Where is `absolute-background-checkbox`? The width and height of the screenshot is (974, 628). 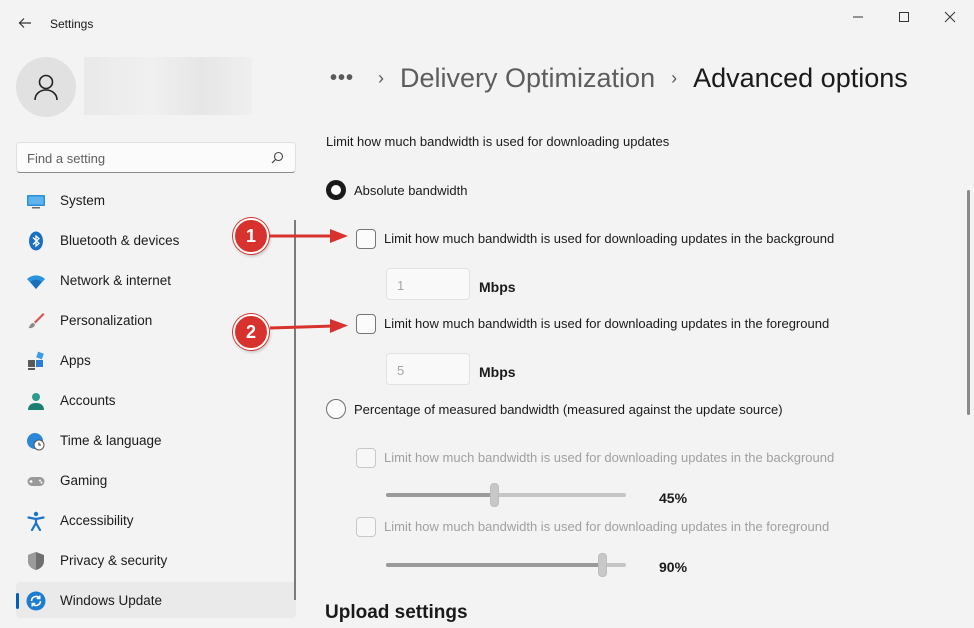
absolute-background-checkbox is located at coordinates (366, 239).